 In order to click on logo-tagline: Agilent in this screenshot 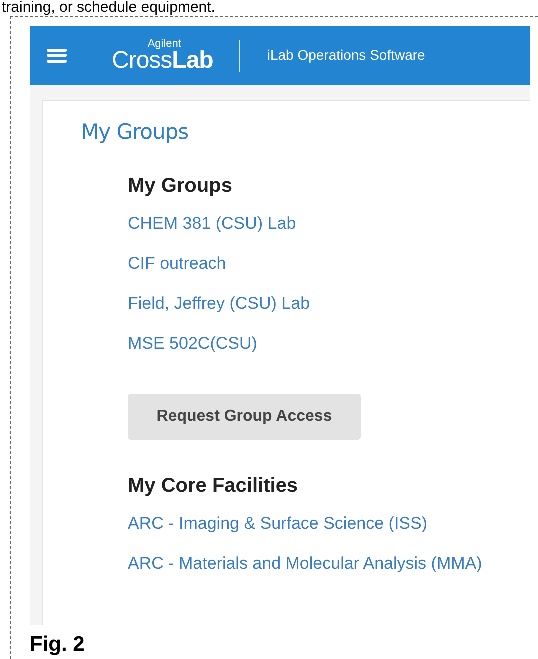, I will do `click(165, 44)`.